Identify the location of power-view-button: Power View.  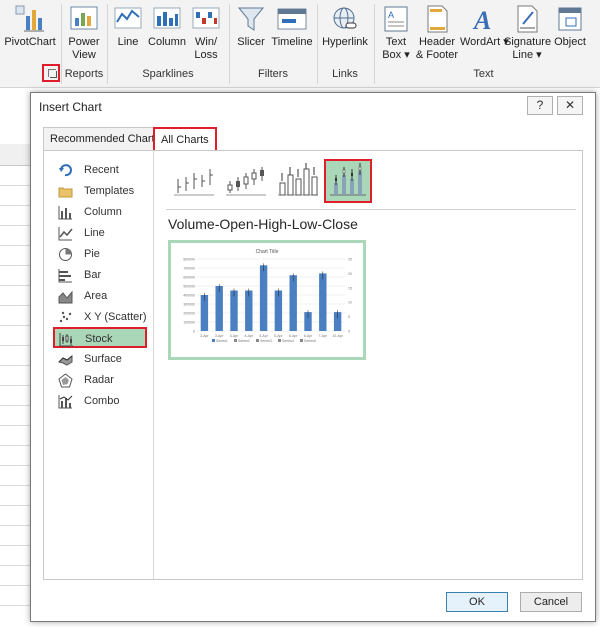
(84, 33).